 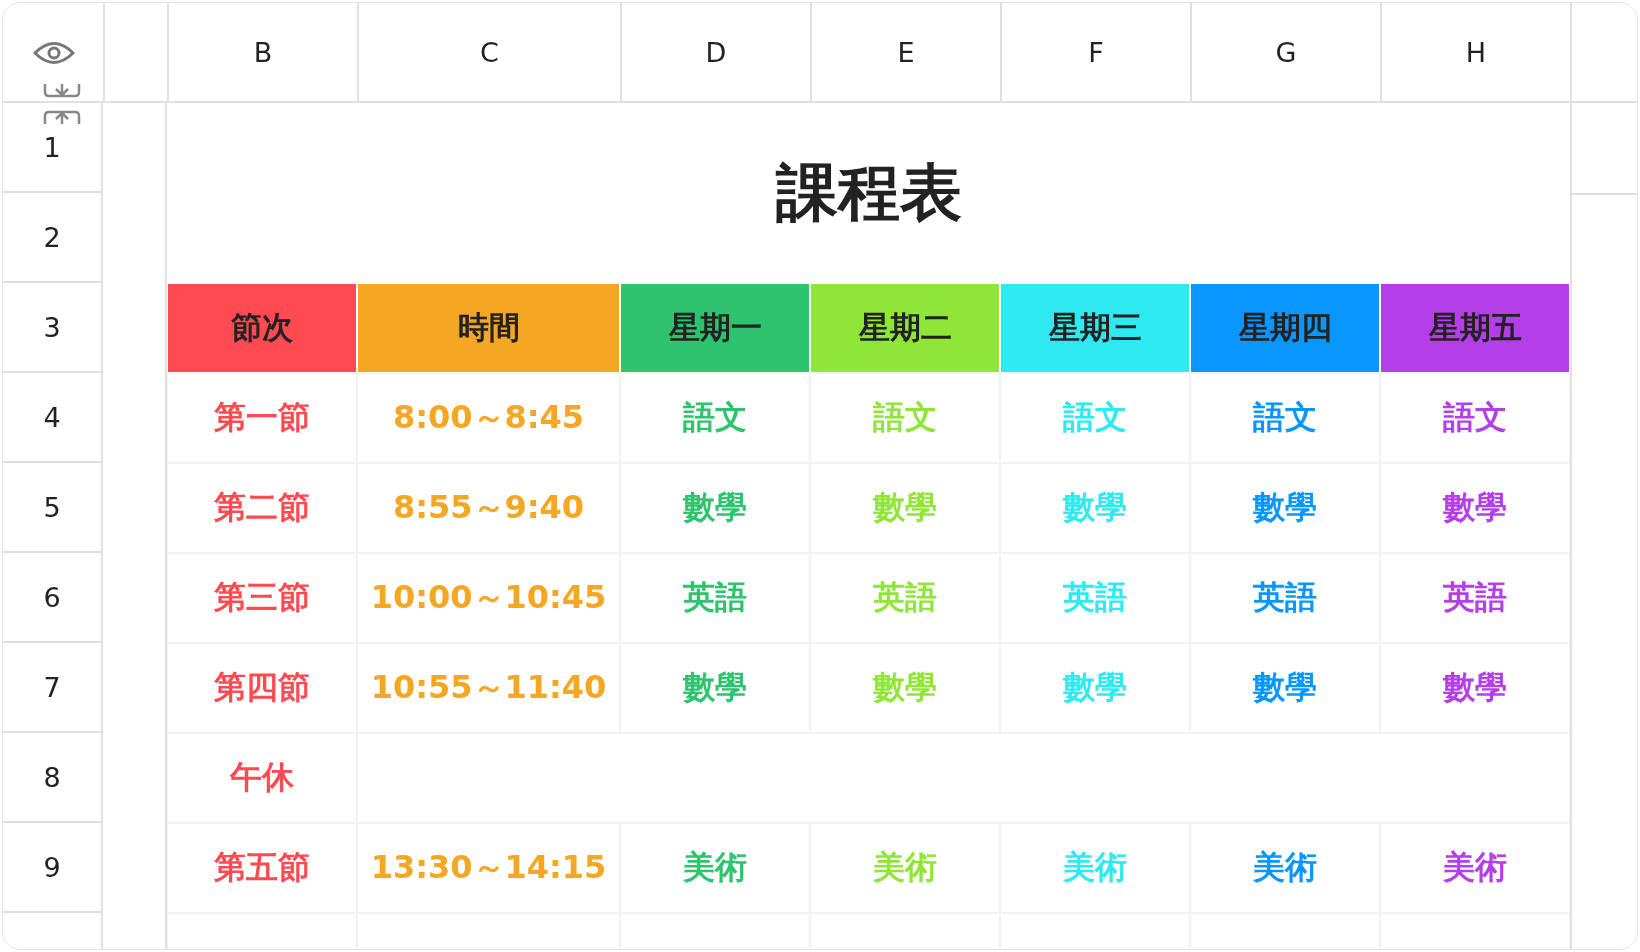 What do you see at coordinates (54, 53) in the screenshot?
I see `eye-icon` at bounding box center [54, 53].